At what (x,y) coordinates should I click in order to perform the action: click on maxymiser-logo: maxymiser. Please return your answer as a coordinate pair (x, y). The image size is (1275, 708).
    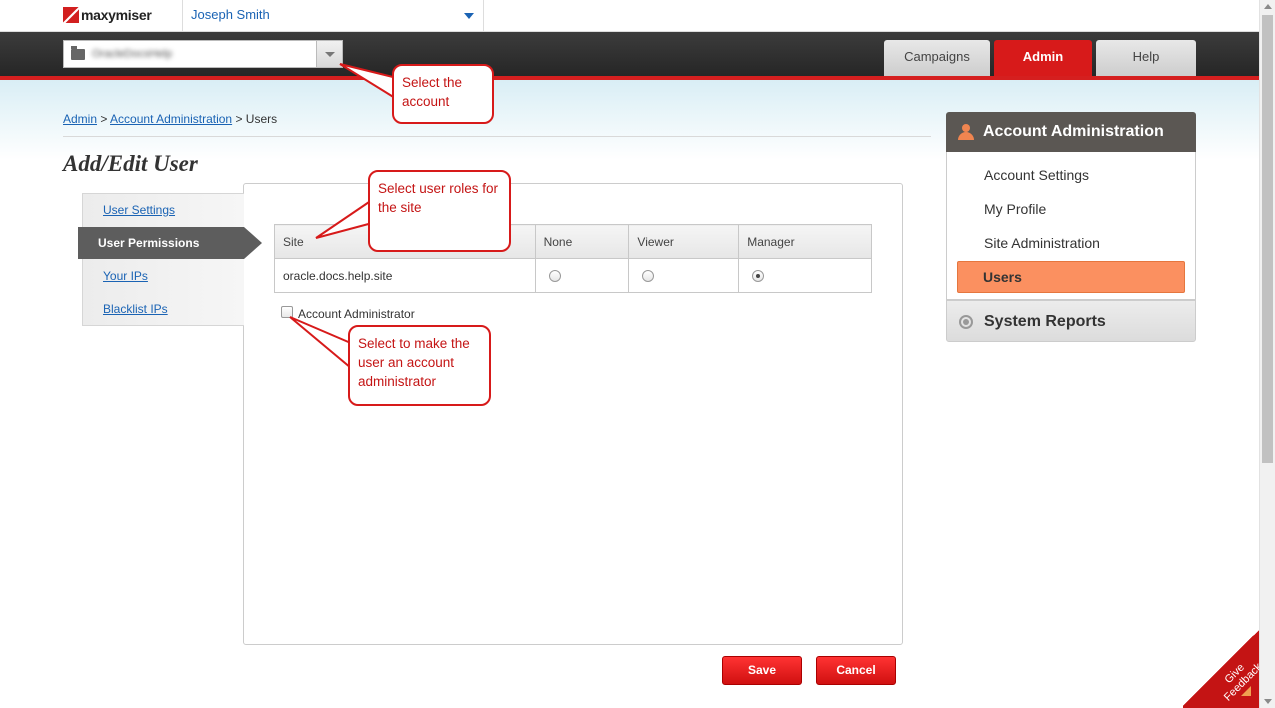
    Looking at the image, I should click on (107, 15).